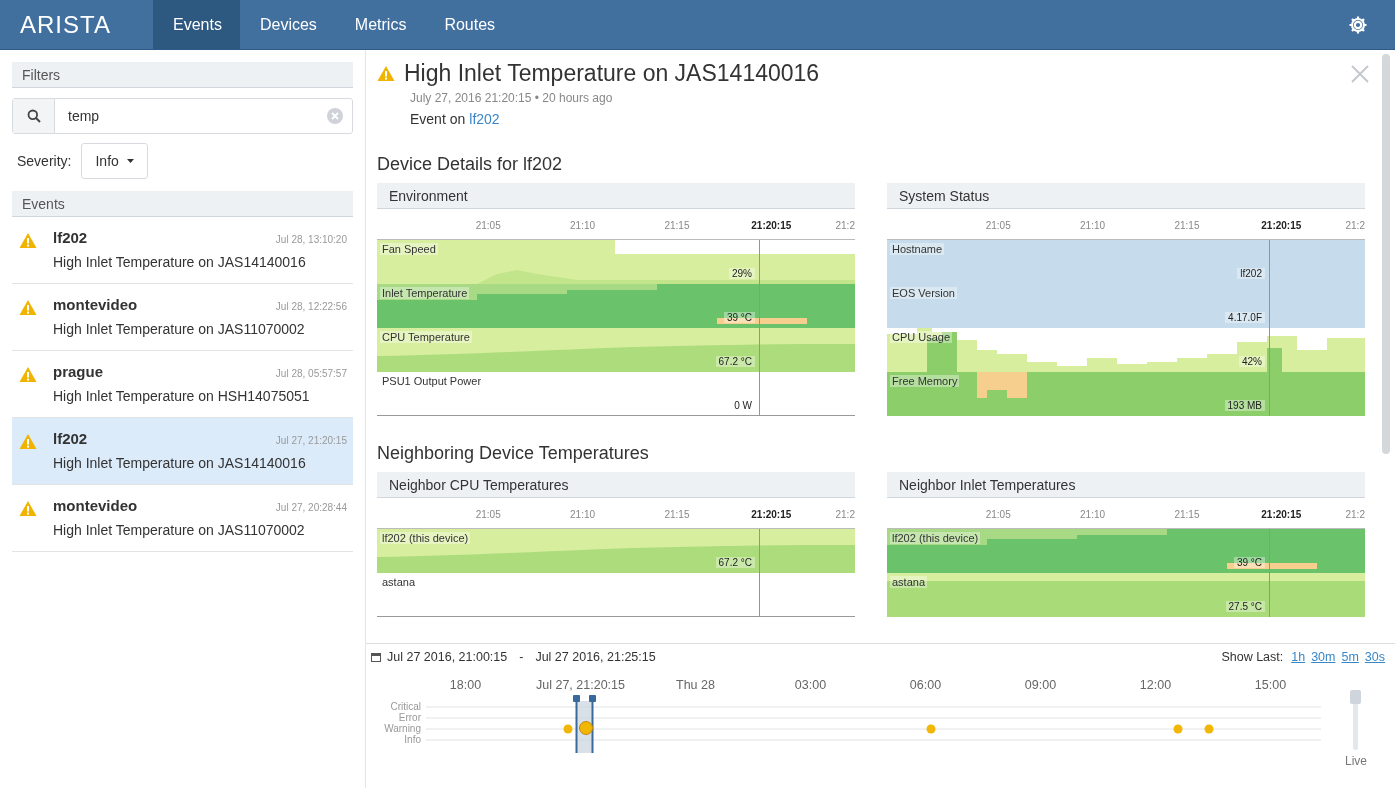  I want to click on series-label: EOS Version, so click(923, 293).